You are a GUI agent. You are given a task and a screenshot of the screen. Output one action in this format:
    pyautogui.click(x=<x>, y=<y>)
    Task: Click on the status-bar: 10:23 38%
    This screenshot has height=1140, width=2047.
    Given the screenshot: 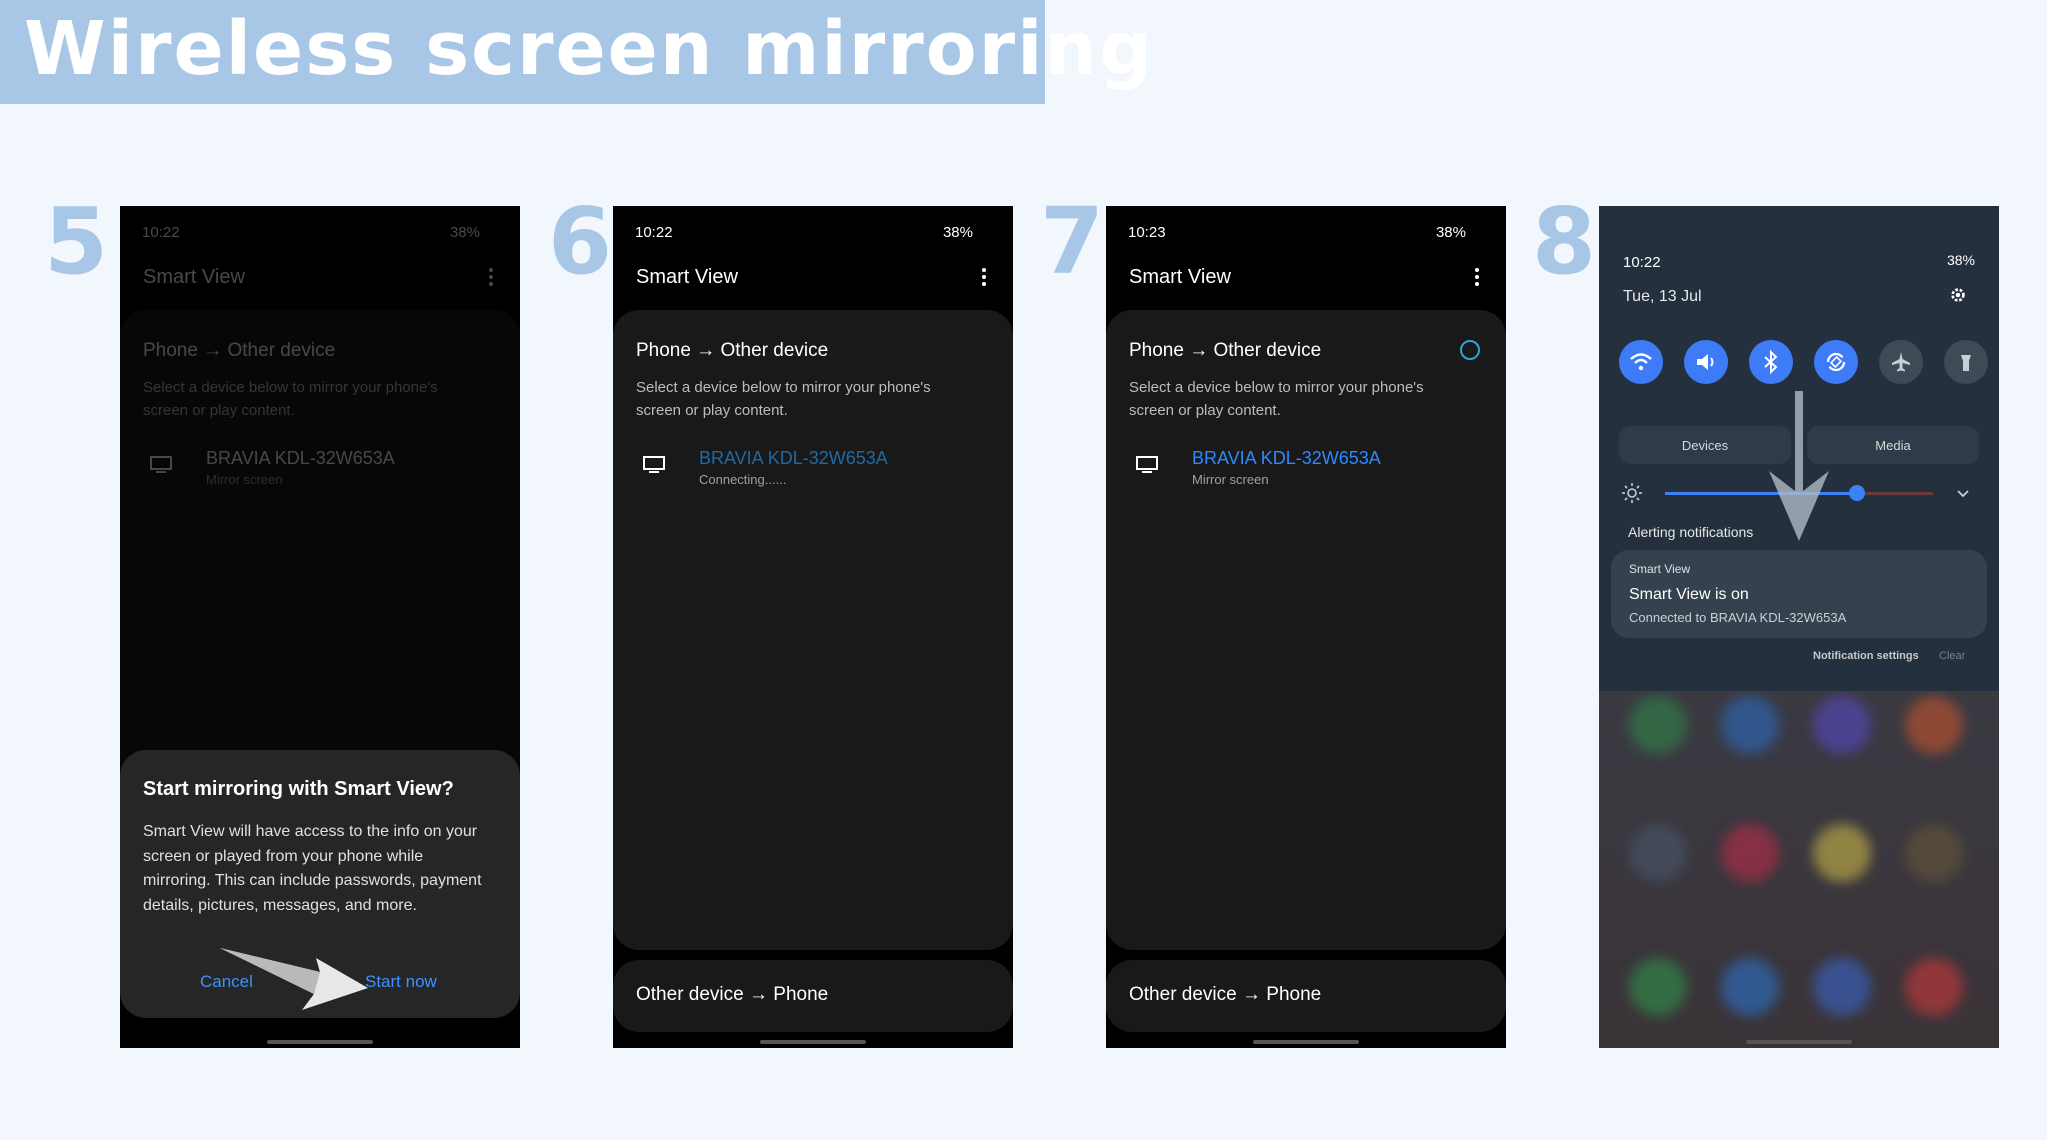 What is the action you would take?
    pyautogui.click(x=1306, y=234)
    